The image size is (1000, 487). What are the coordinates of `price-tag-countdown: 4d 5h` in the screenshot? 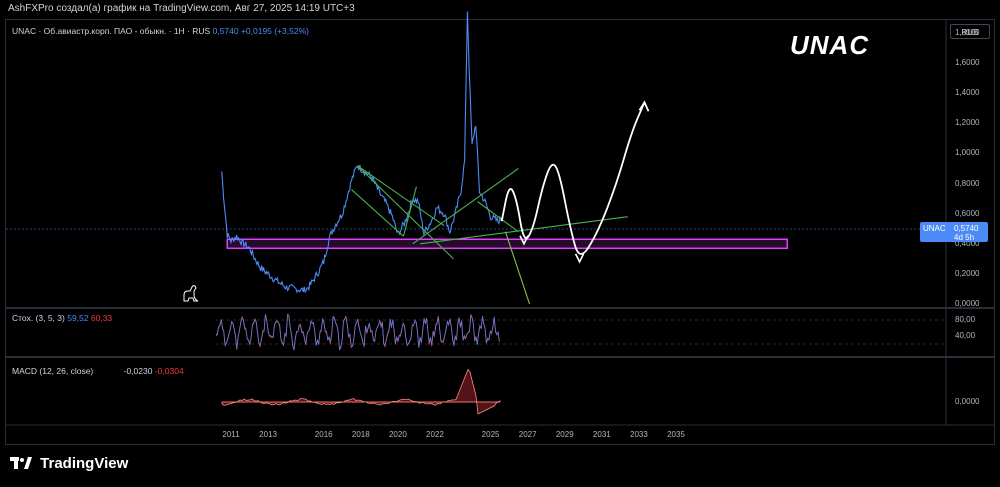 It's located at (964, 237).